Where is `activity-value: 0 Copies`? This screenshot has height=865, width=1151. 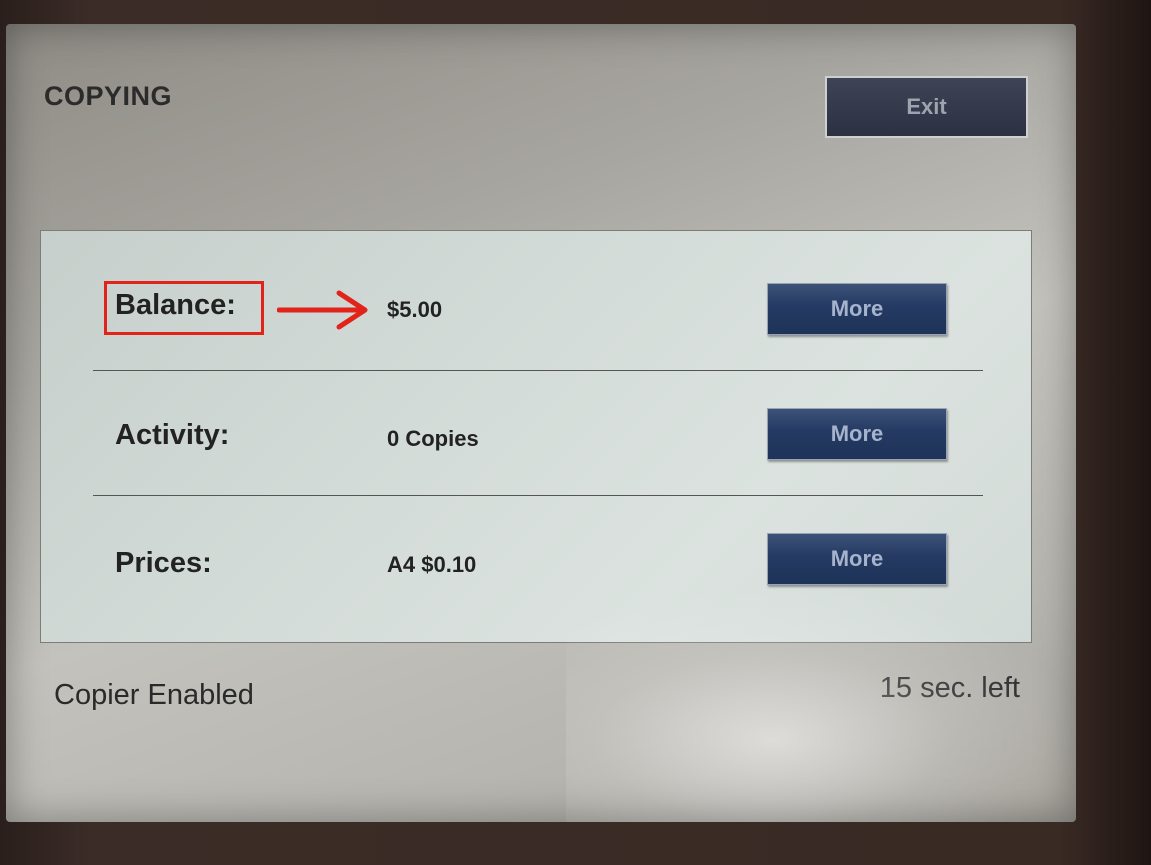
activity-value: 0 Copies is located at coordinates (433, 438).